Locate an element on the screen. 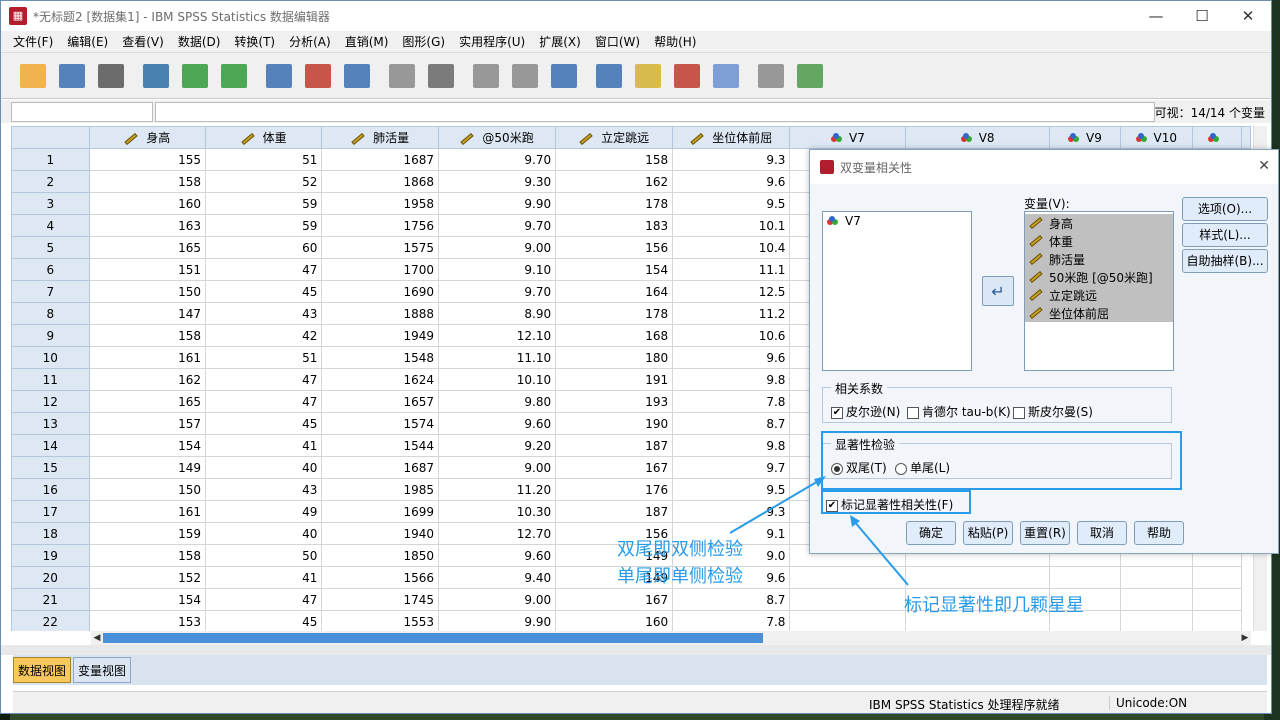 The width and height of the screenshot is (1280, 720). data-cell: 1574 is located at coordinates (380, 423).